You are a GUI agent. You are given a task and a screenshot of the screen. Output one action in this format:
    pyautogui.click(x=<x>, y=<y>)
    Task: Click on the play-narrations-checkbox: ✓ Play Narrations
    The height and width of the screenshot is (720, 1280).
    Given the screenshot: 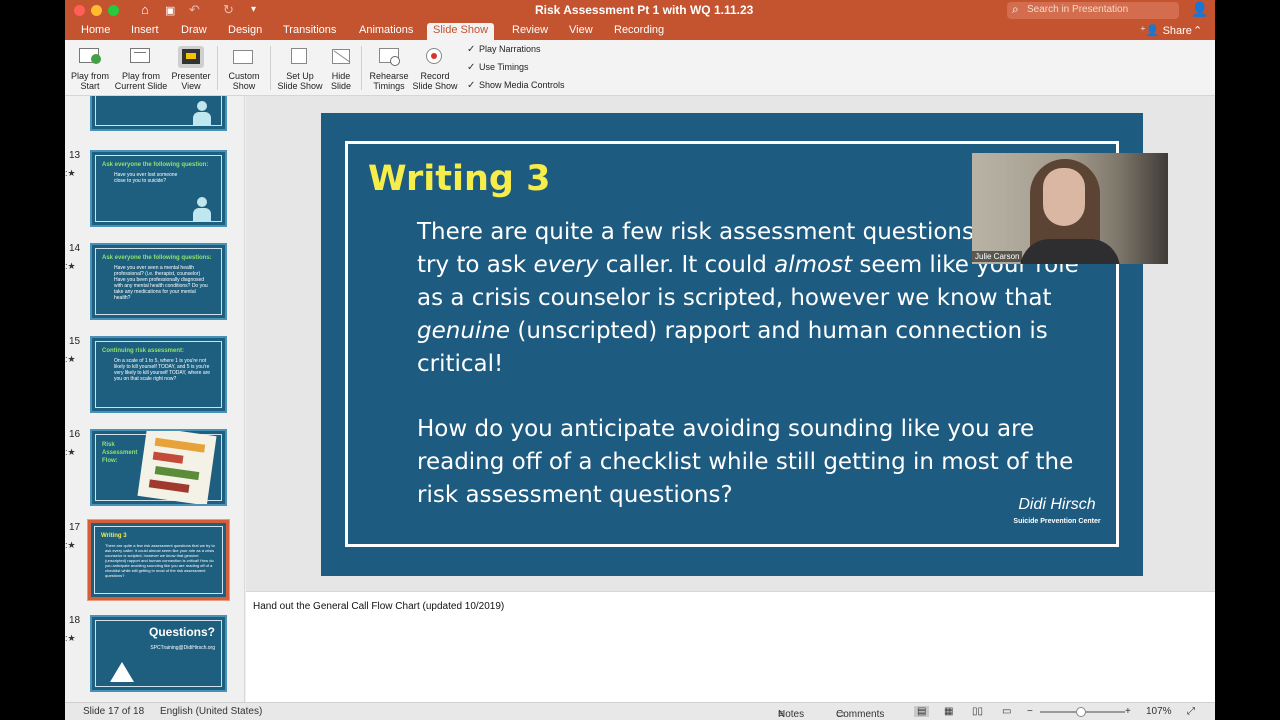 What is the action you would take?
    pyautogui.click(x=504, y=49)
    